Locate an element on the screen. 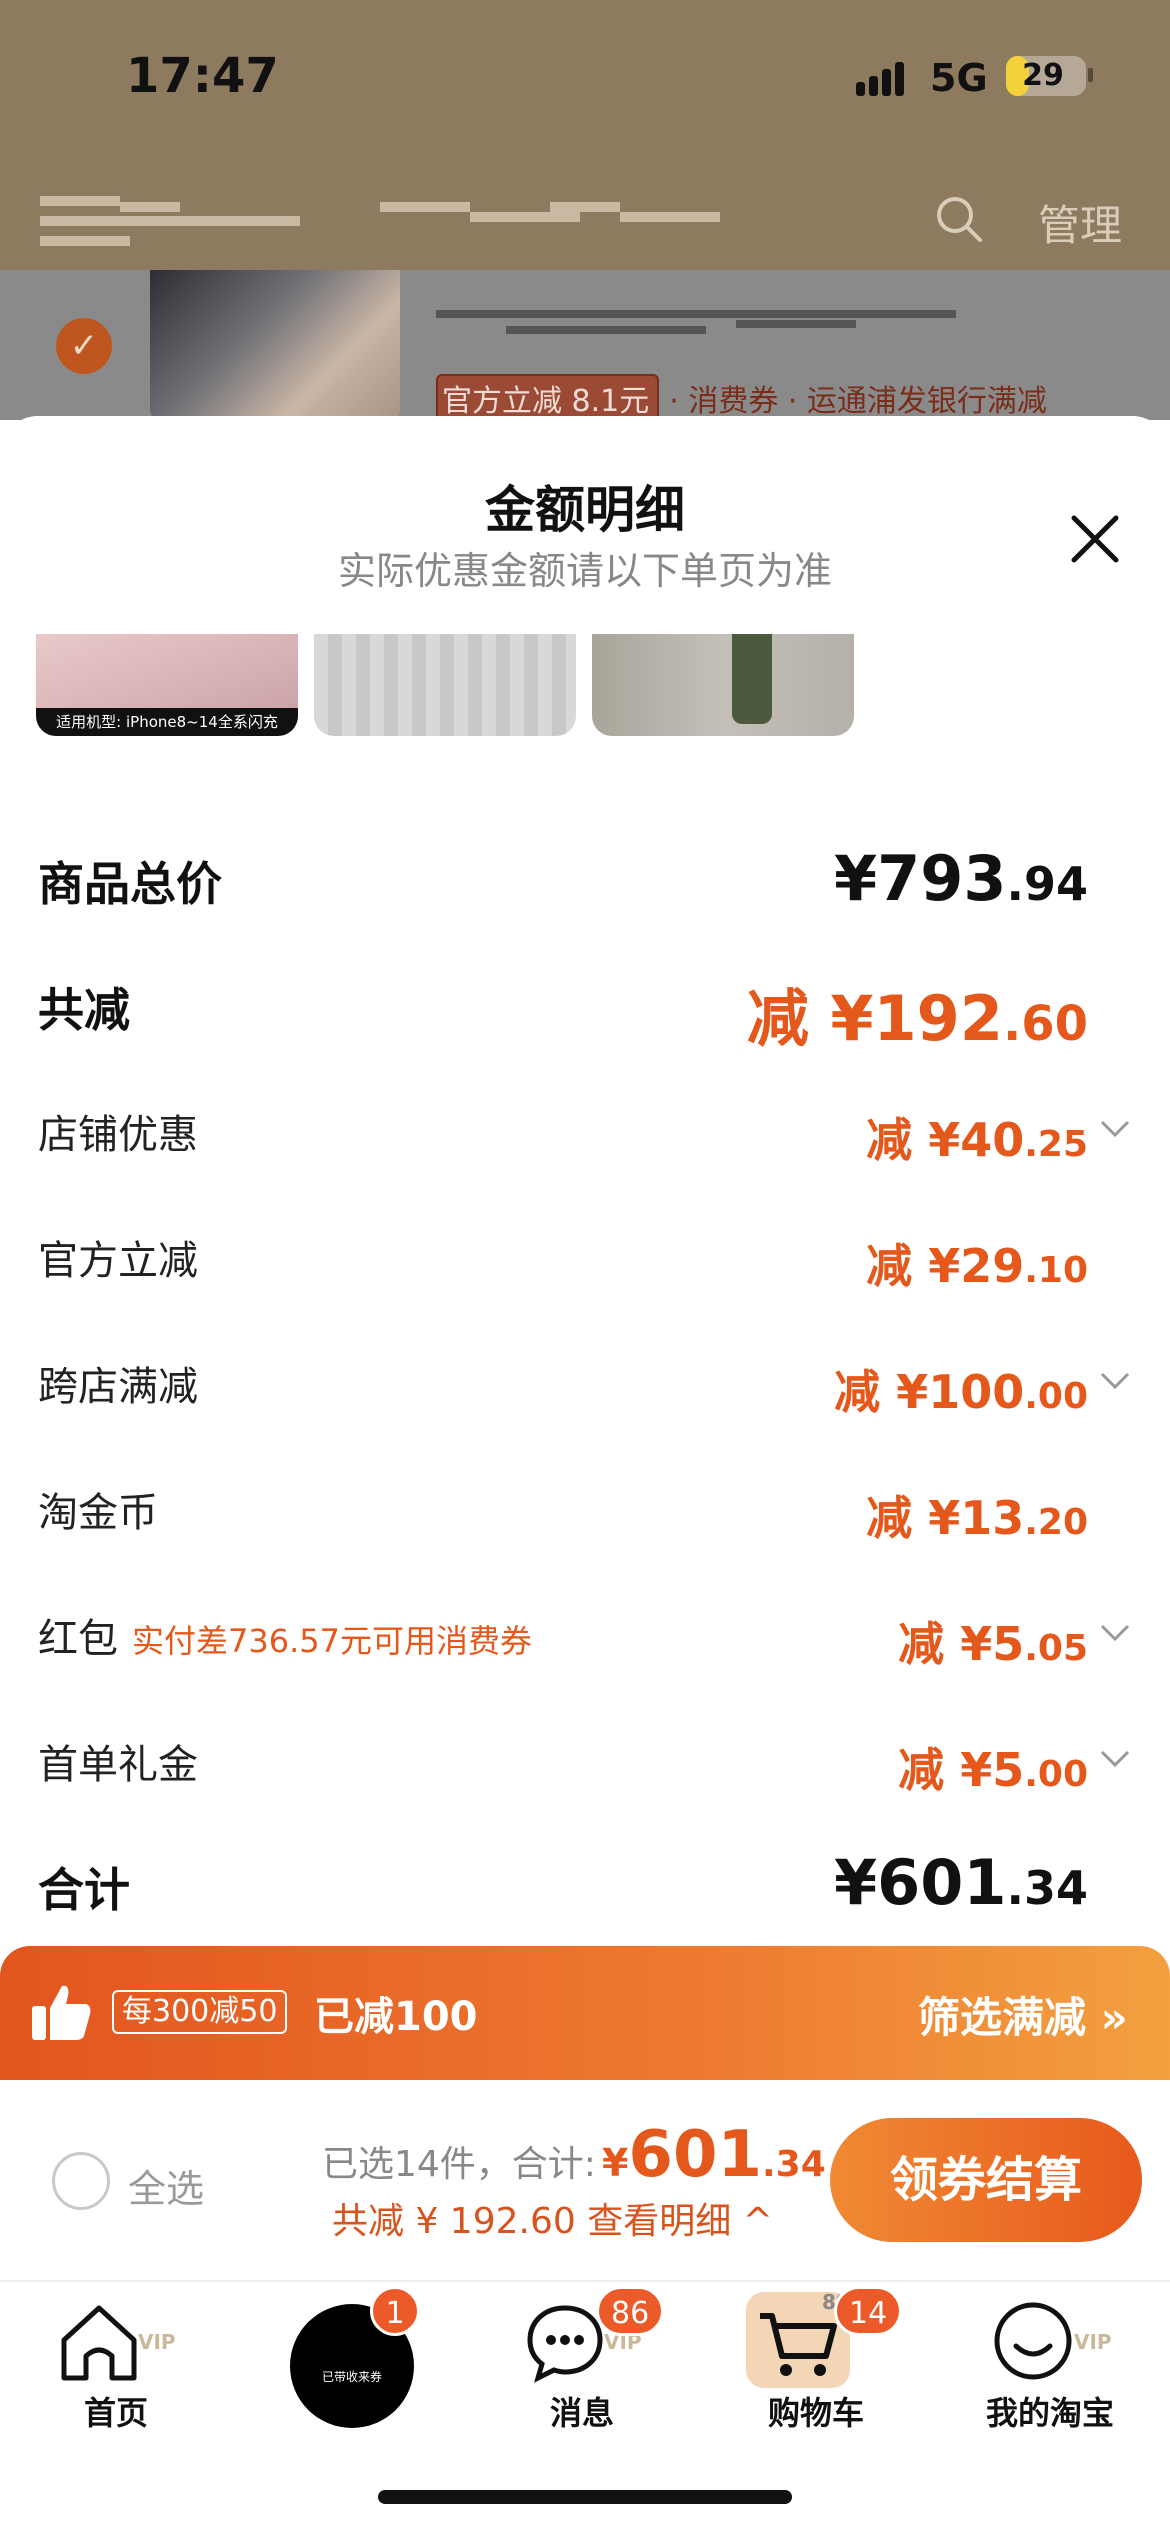 The image size is (1170, 2532). battery-nub is located at coordinates (1090, 75).